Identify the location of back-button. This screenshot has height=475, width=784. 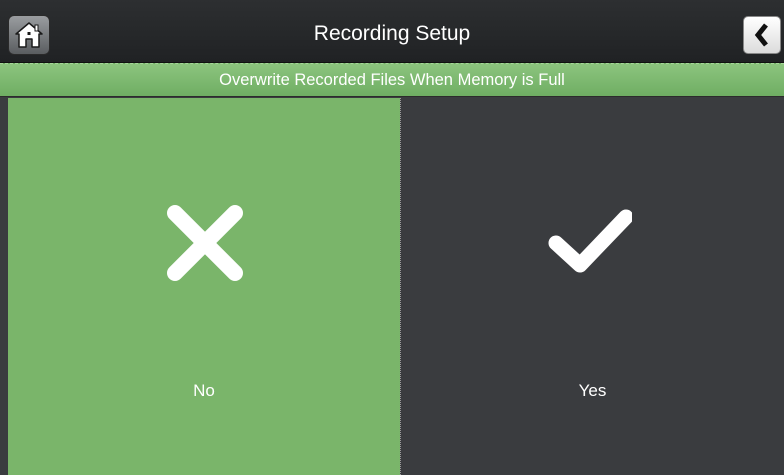
(762, 35).